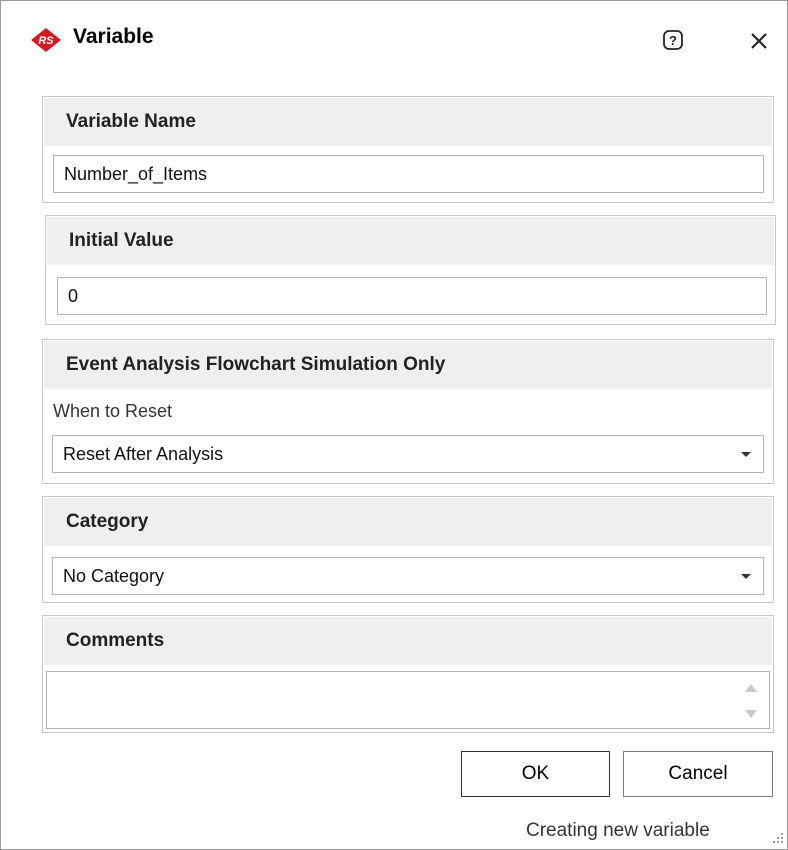 This screenshot has height=850, width=788. Describe the element at coordinates (115, 640) in the screenshot. I see `comments-title: Comments` at that location.